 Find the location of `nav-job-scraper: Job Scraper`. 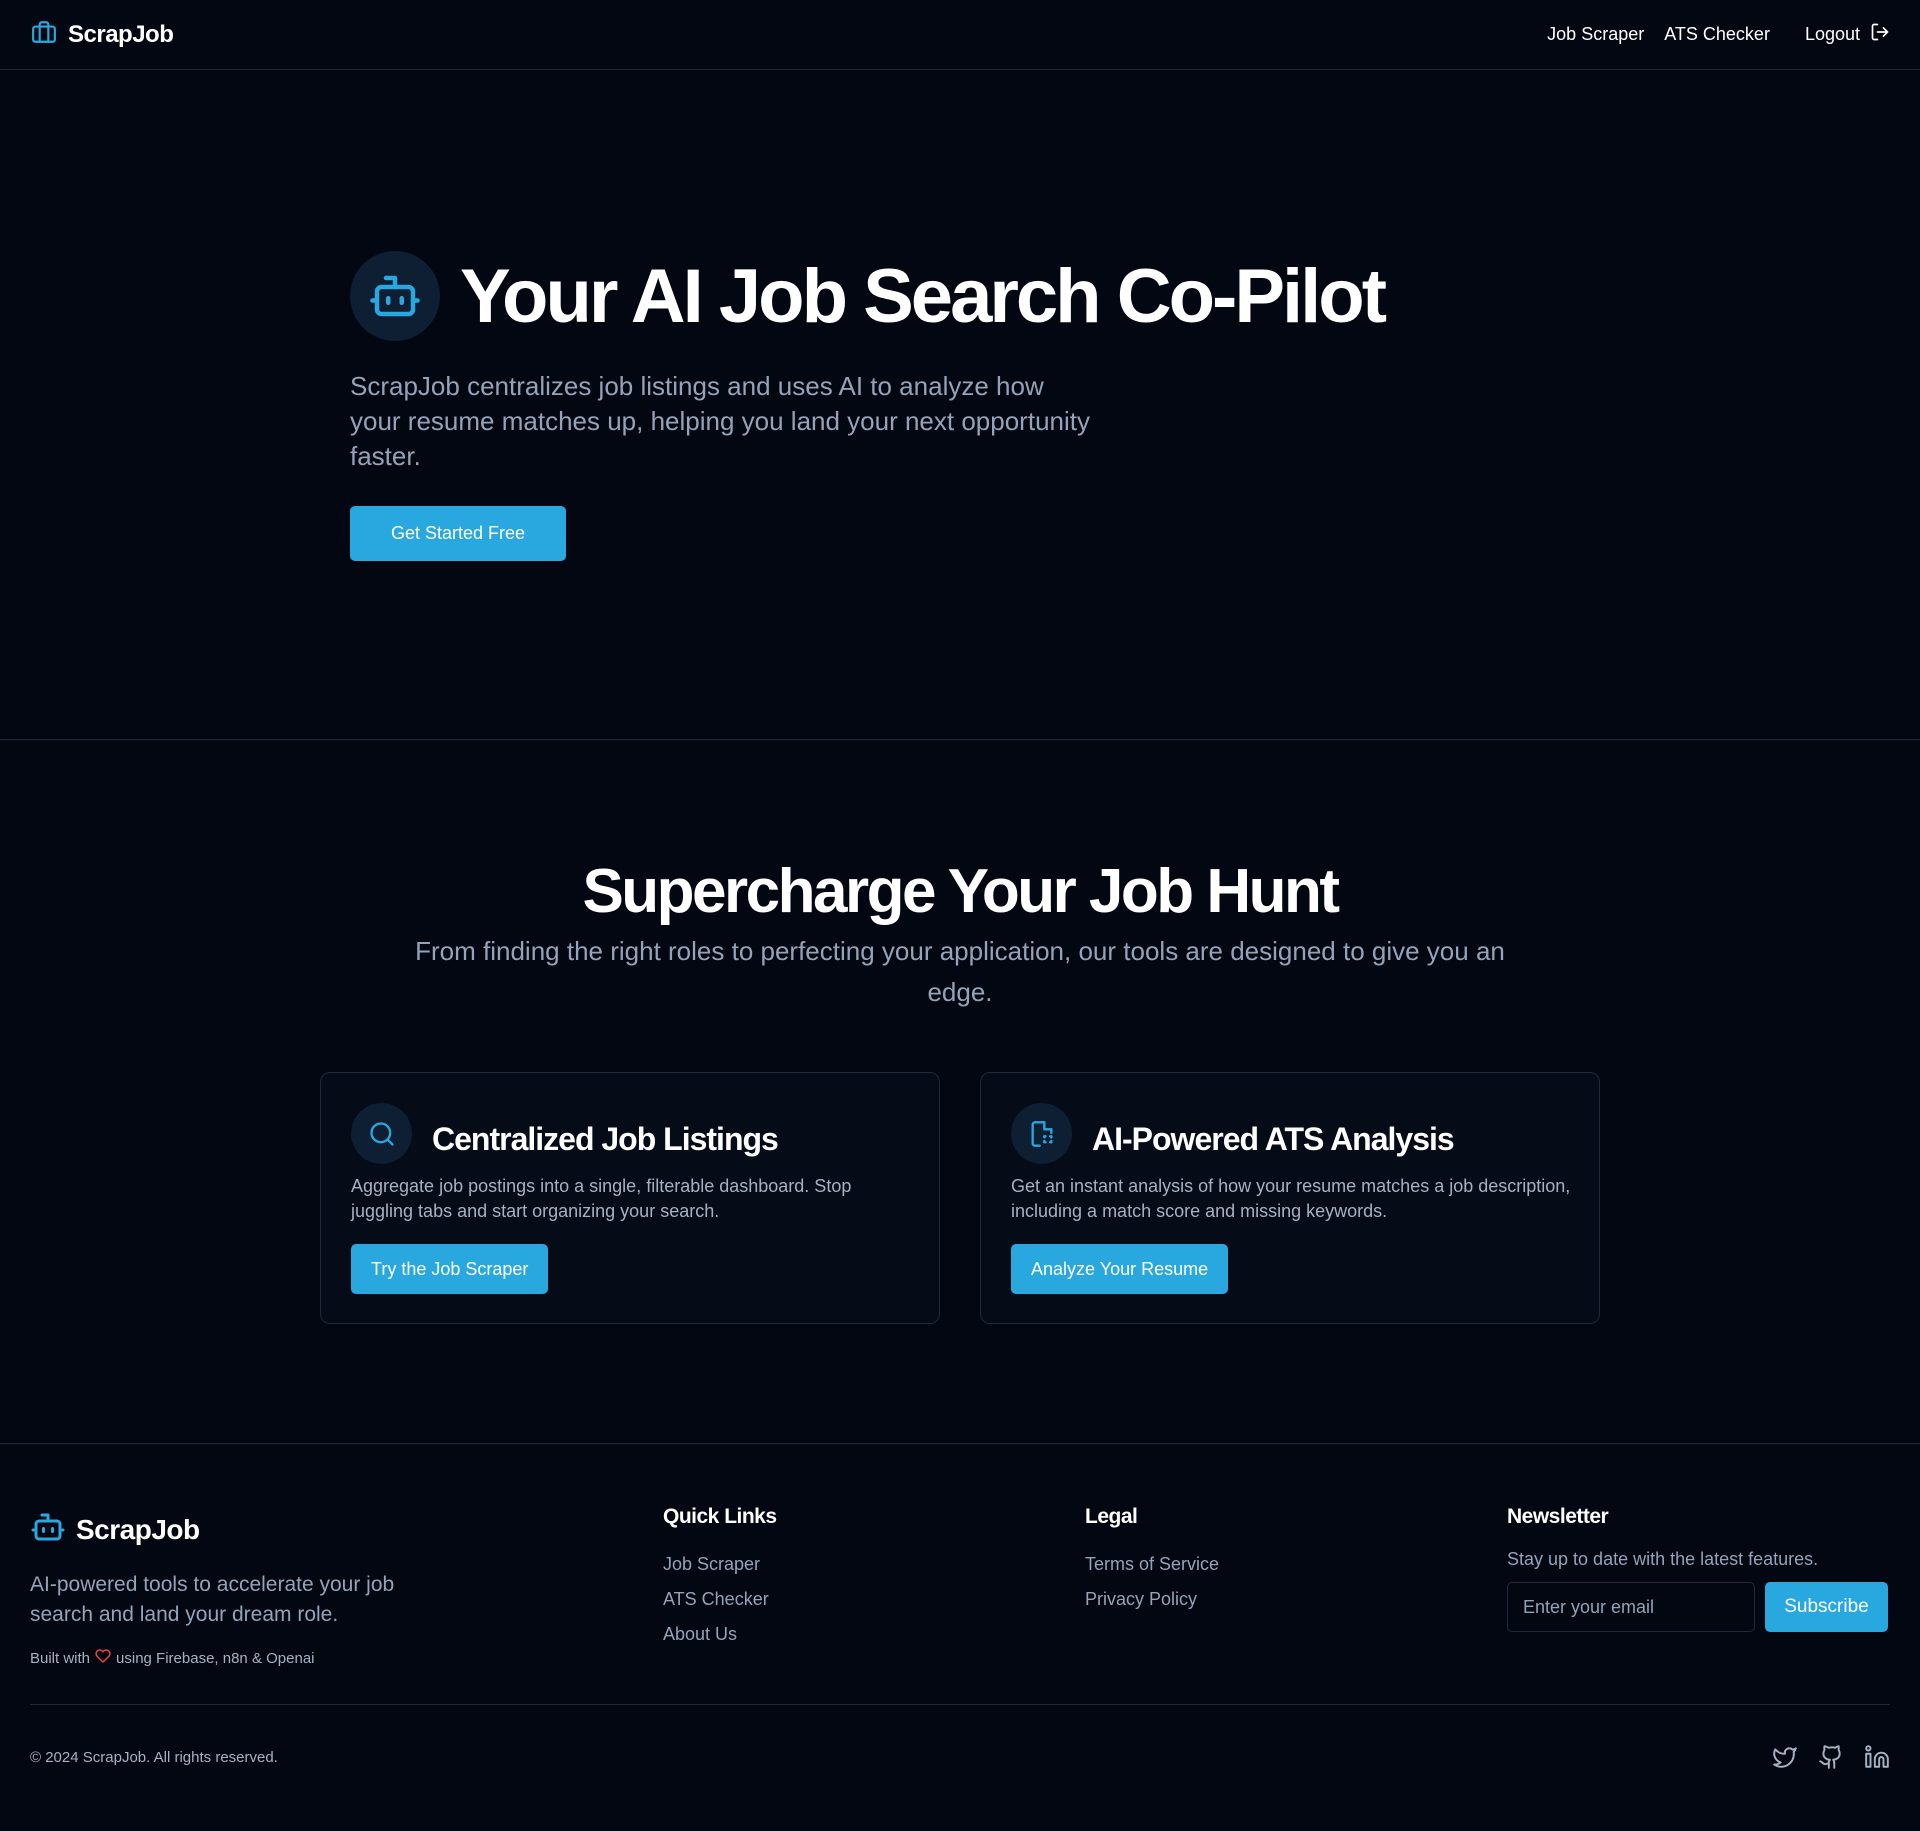

nav-job-scraper: Job Scraper is located at coordinates (1595, 34).